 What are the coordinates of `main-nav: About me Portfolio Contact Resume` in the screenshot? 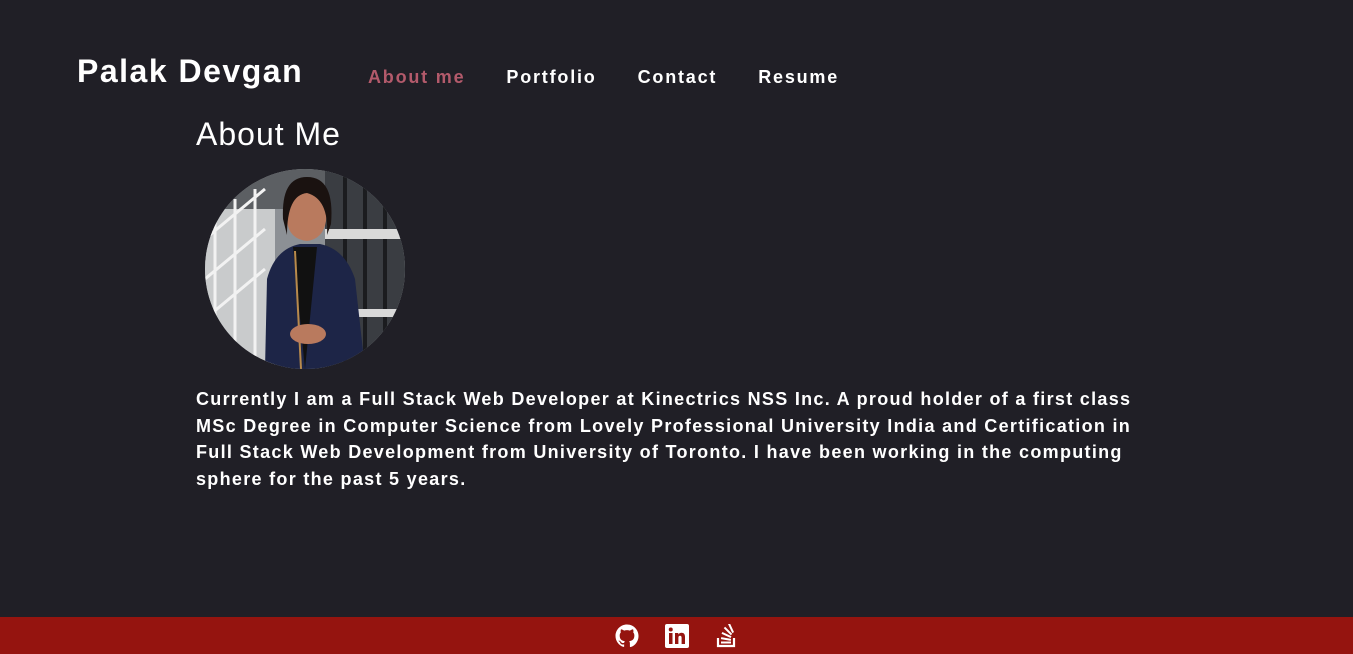 It's located at (603, 77).